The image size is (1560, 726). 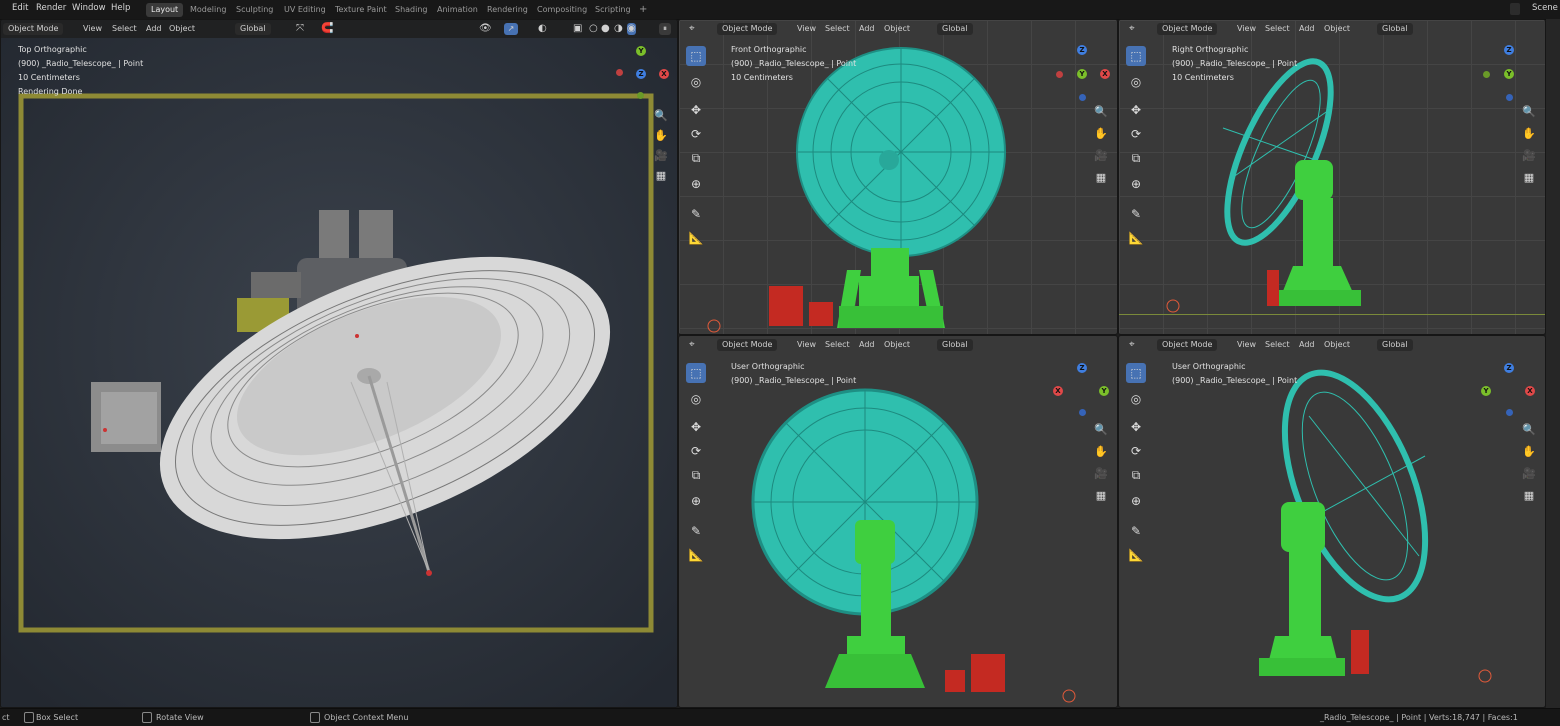 What do you see at coordinates (1515, 9) in the screenshot?
I see `scene-icon` at bounding box center [1515, 9].